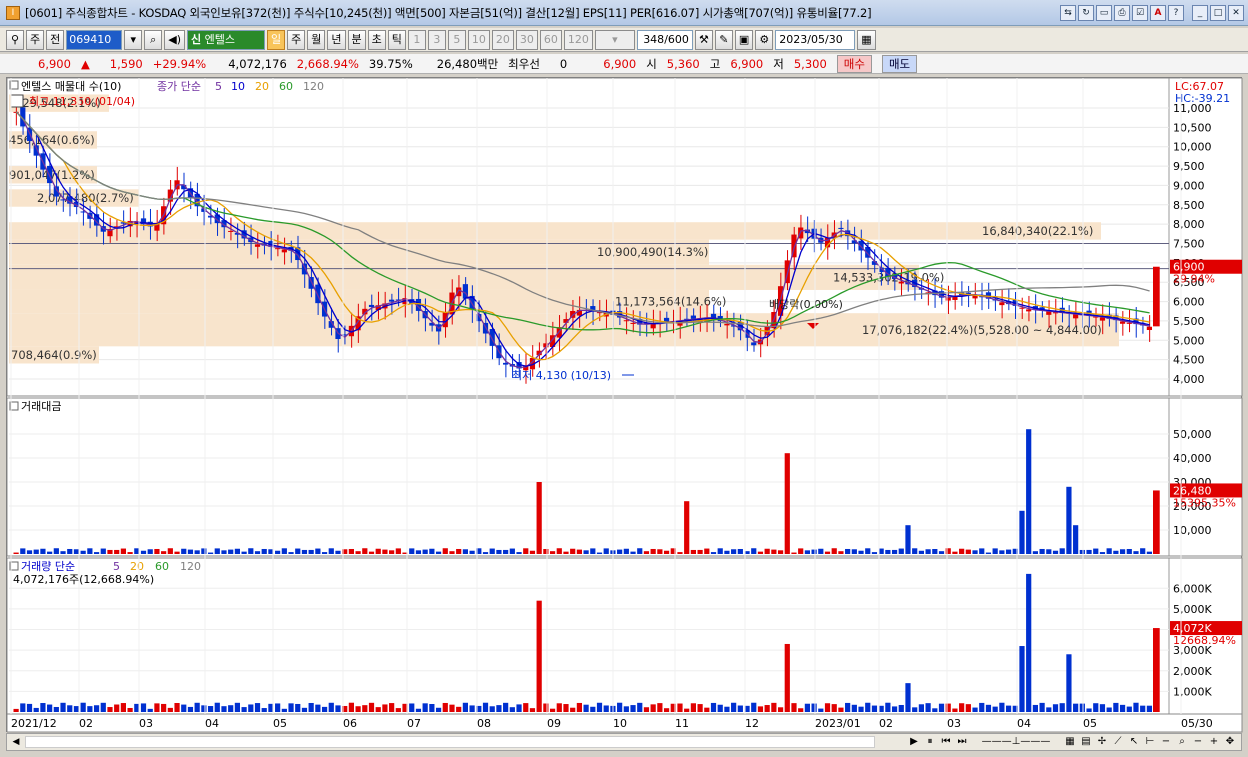  I want to click on plus-icon: +, so click(1214, 742).